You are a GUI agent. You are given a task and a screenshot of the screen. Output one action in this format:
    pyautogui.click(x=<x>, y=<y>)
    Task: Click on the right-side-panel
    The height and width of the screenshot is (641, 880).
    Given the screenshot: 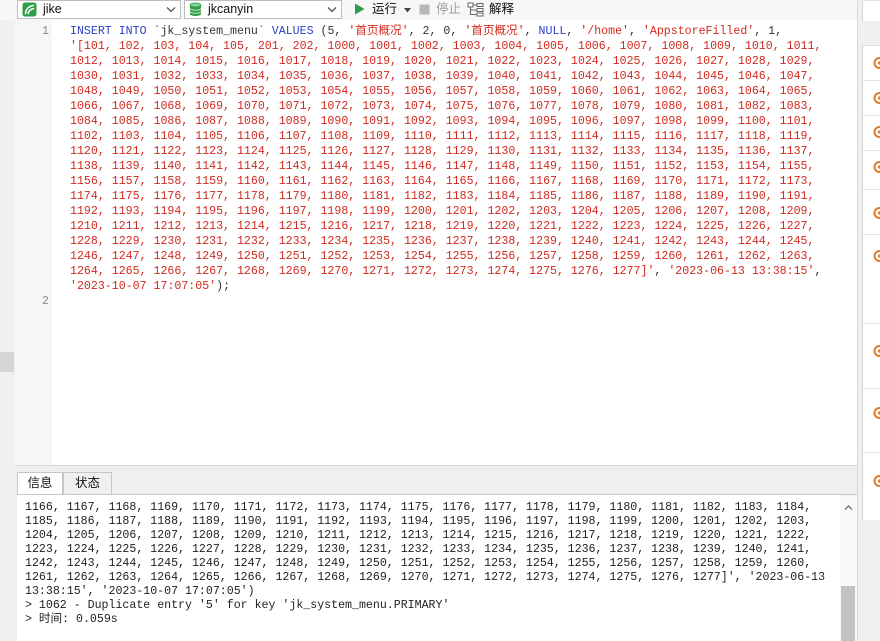 What is the action you would take?
    pyautogui.click(x=868, y=320)
    